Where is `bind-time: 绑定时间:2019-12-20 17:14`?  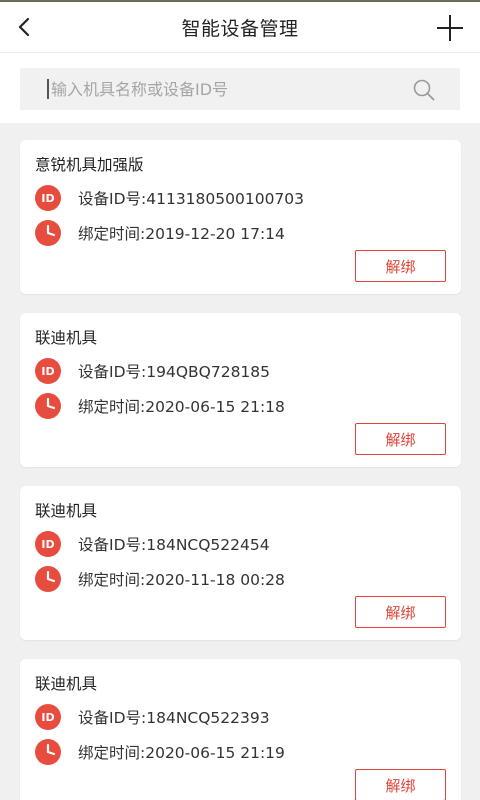 bind-time: 绑定时间:2019-12-20 17:14 is located at coordinates (181, 234).